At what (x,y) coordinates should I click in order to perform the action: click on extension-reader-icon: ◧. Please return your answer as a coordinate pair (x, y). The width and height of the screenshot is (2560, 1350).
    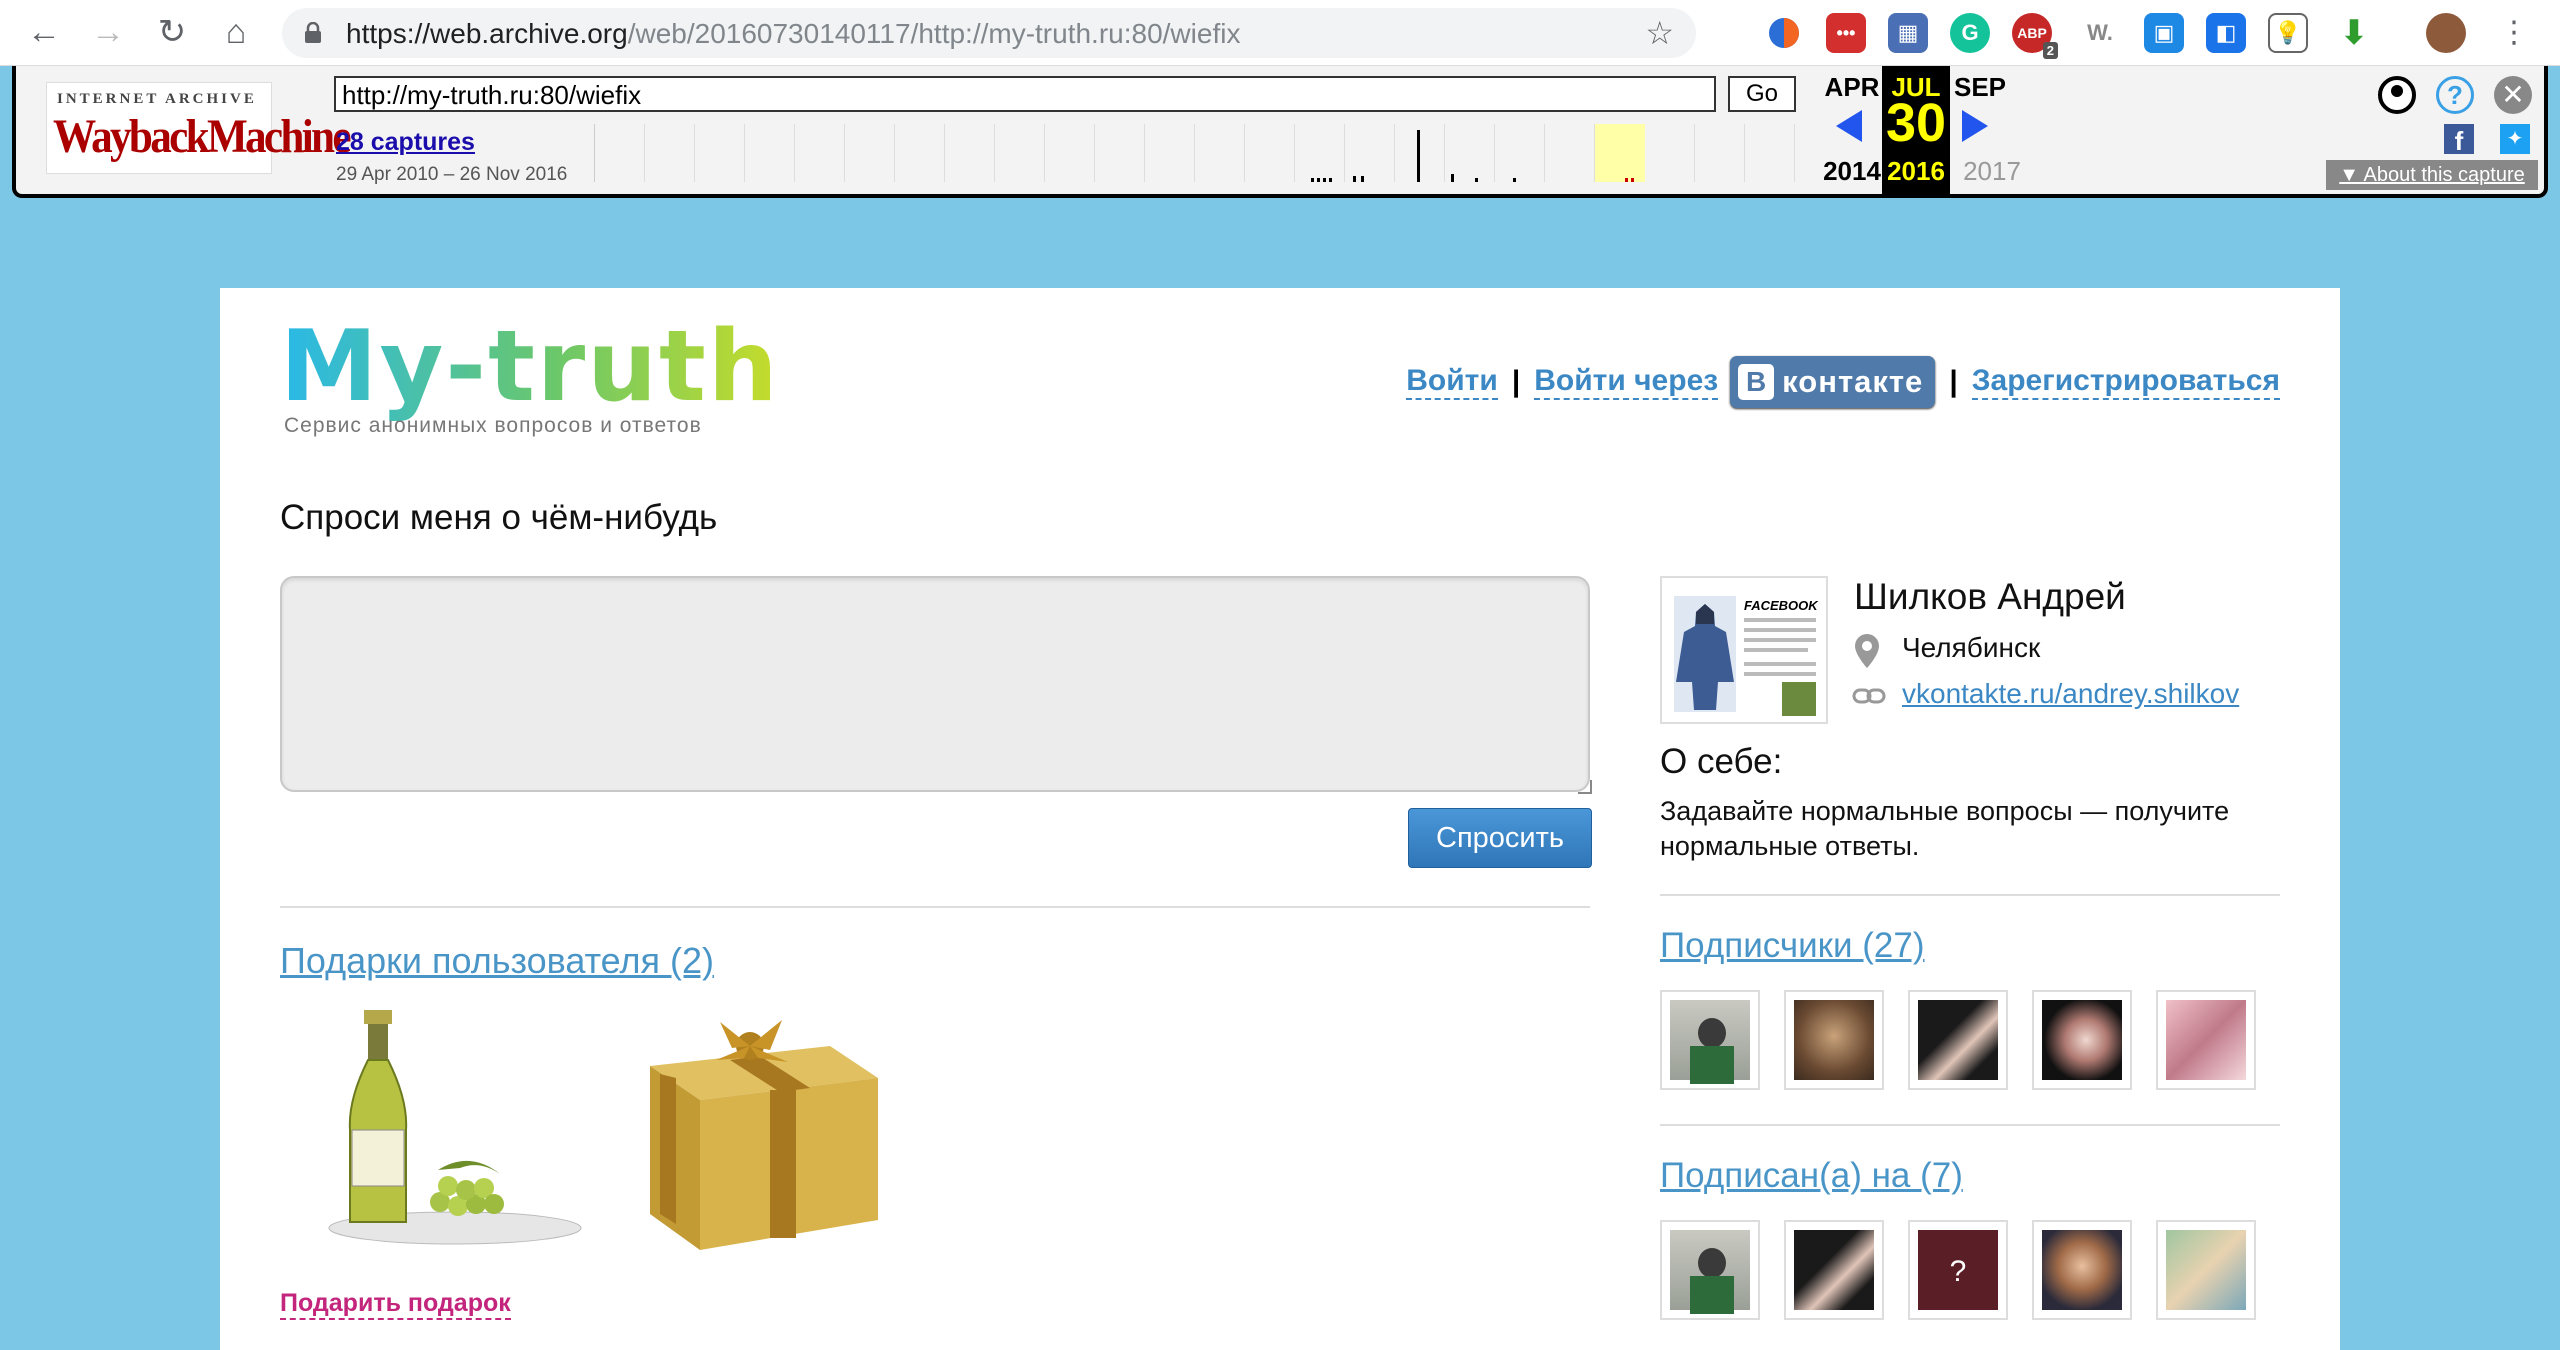
    Looking at the image, I should click on (2226, 33).